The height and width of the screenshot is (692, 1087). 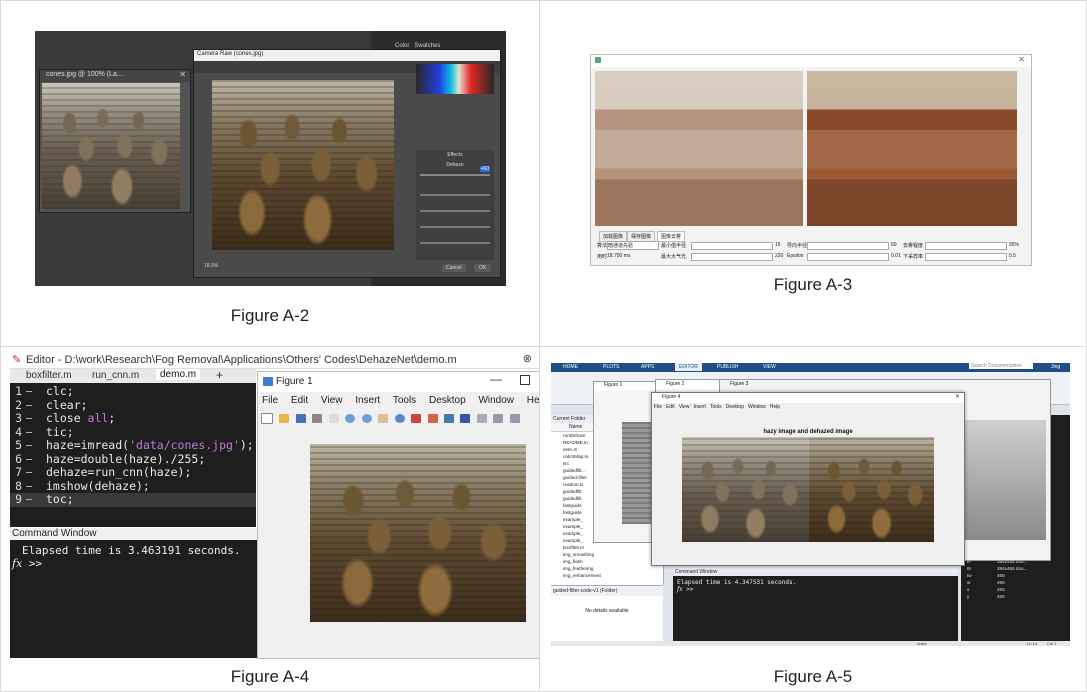 I want to click on workspace-row: x 465, so click(x=1015, y=589).